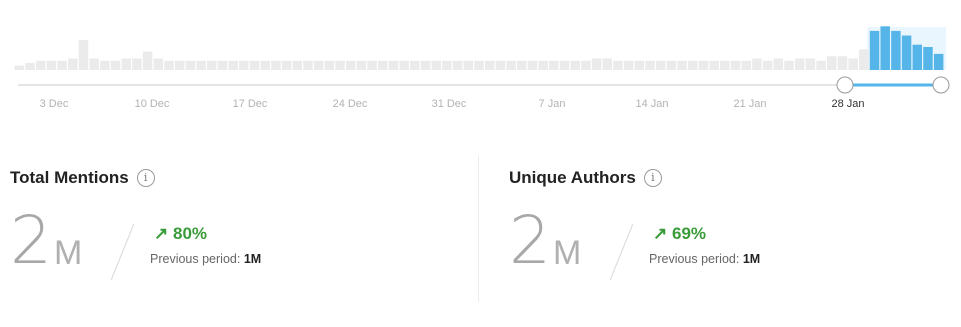  I want to click on metrics-divider, so click(478, 229).